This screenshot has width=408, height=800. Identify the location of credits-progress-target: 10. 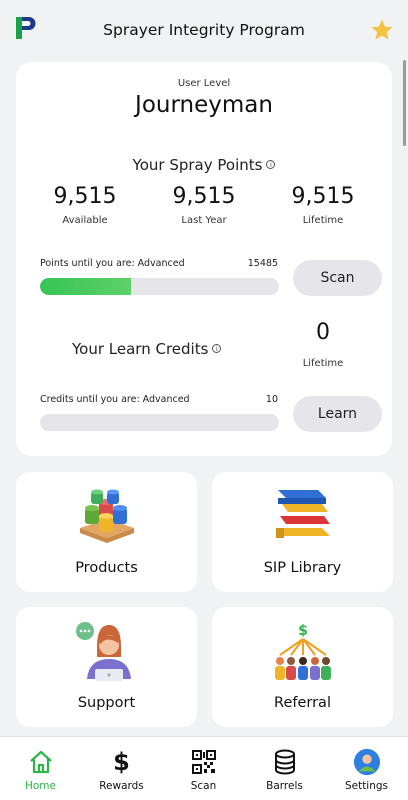
(271, 399).